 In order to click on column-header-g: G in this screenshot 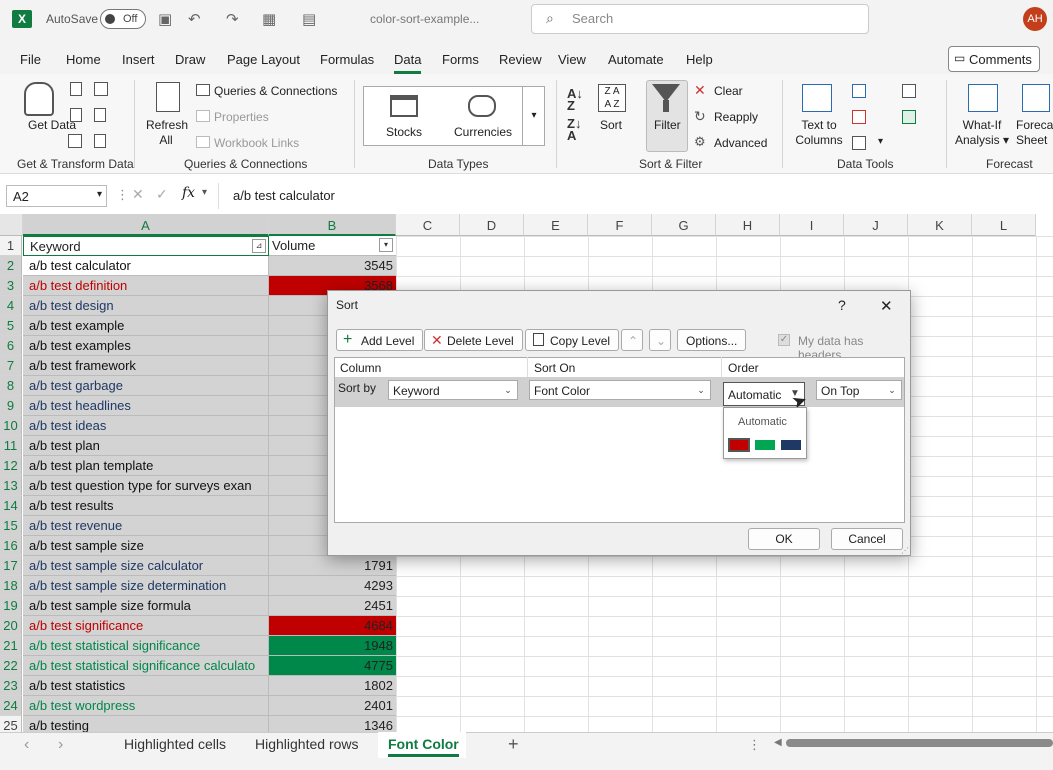, I will do `click(684, 225)`.